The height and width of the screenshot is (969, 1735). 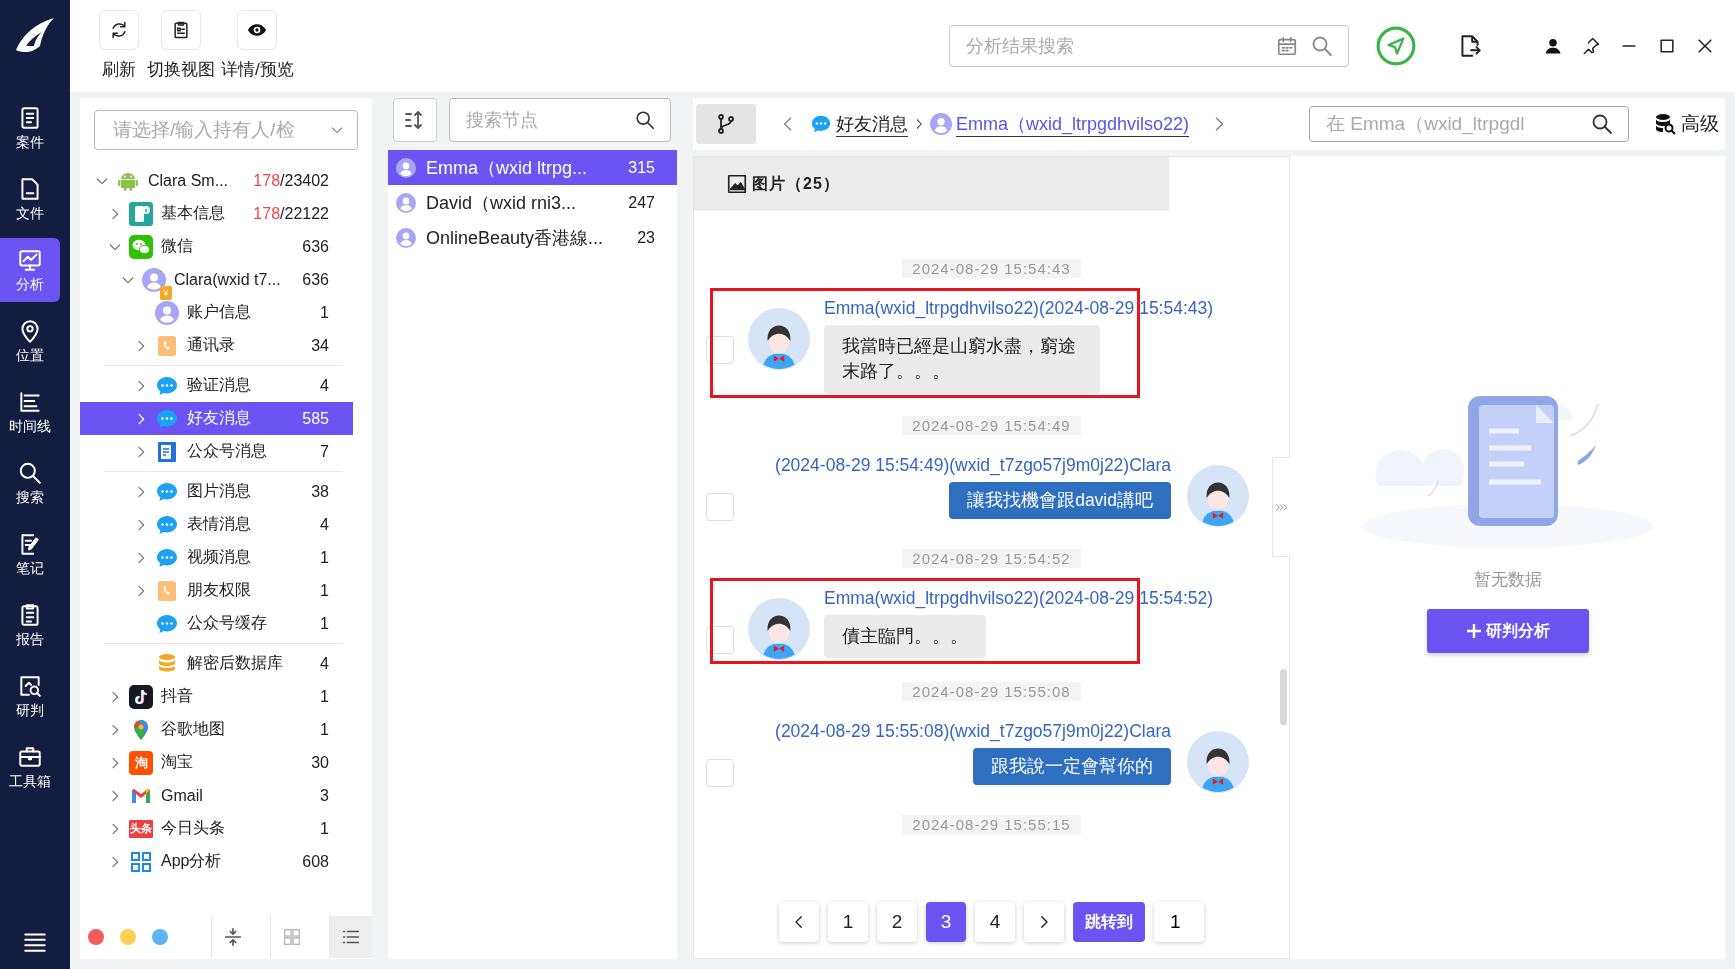 What do you see at coordinates (30, 199) in the screenshot?
I see `nav-item: 文件` at bounding box center [30, 199].